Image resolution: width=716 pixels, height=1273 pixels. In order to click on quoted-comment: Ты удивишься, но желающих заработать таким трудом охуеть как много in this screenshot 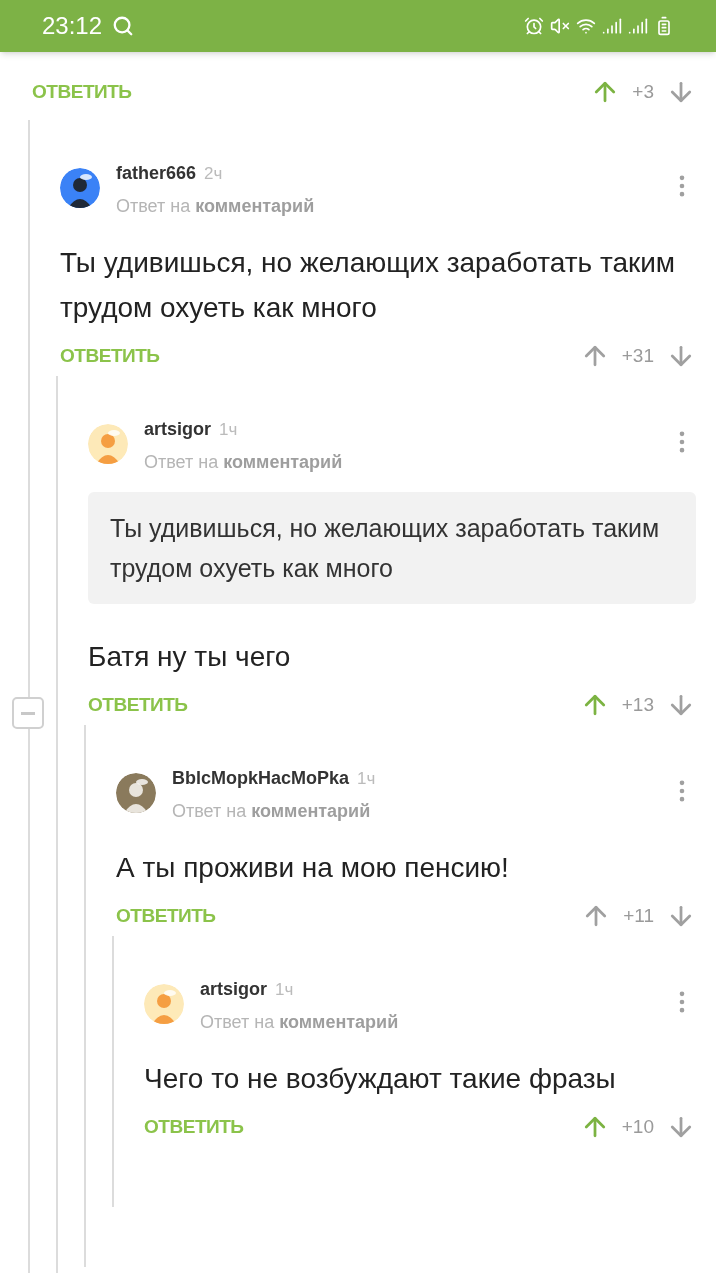, I will do `click(392, 548)`.